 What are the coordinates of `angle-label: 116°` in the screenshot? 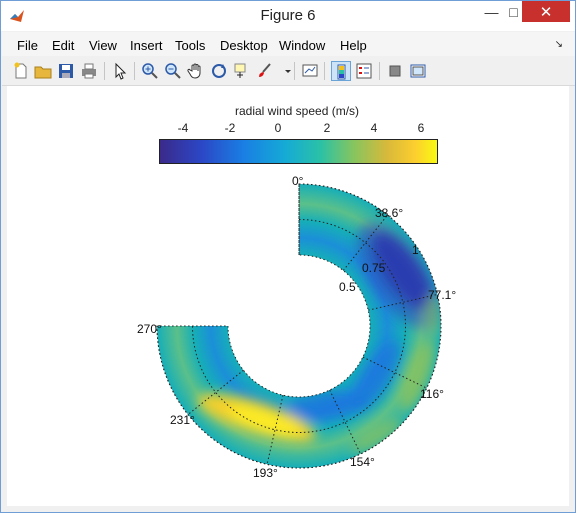 It's located at (432, 394).